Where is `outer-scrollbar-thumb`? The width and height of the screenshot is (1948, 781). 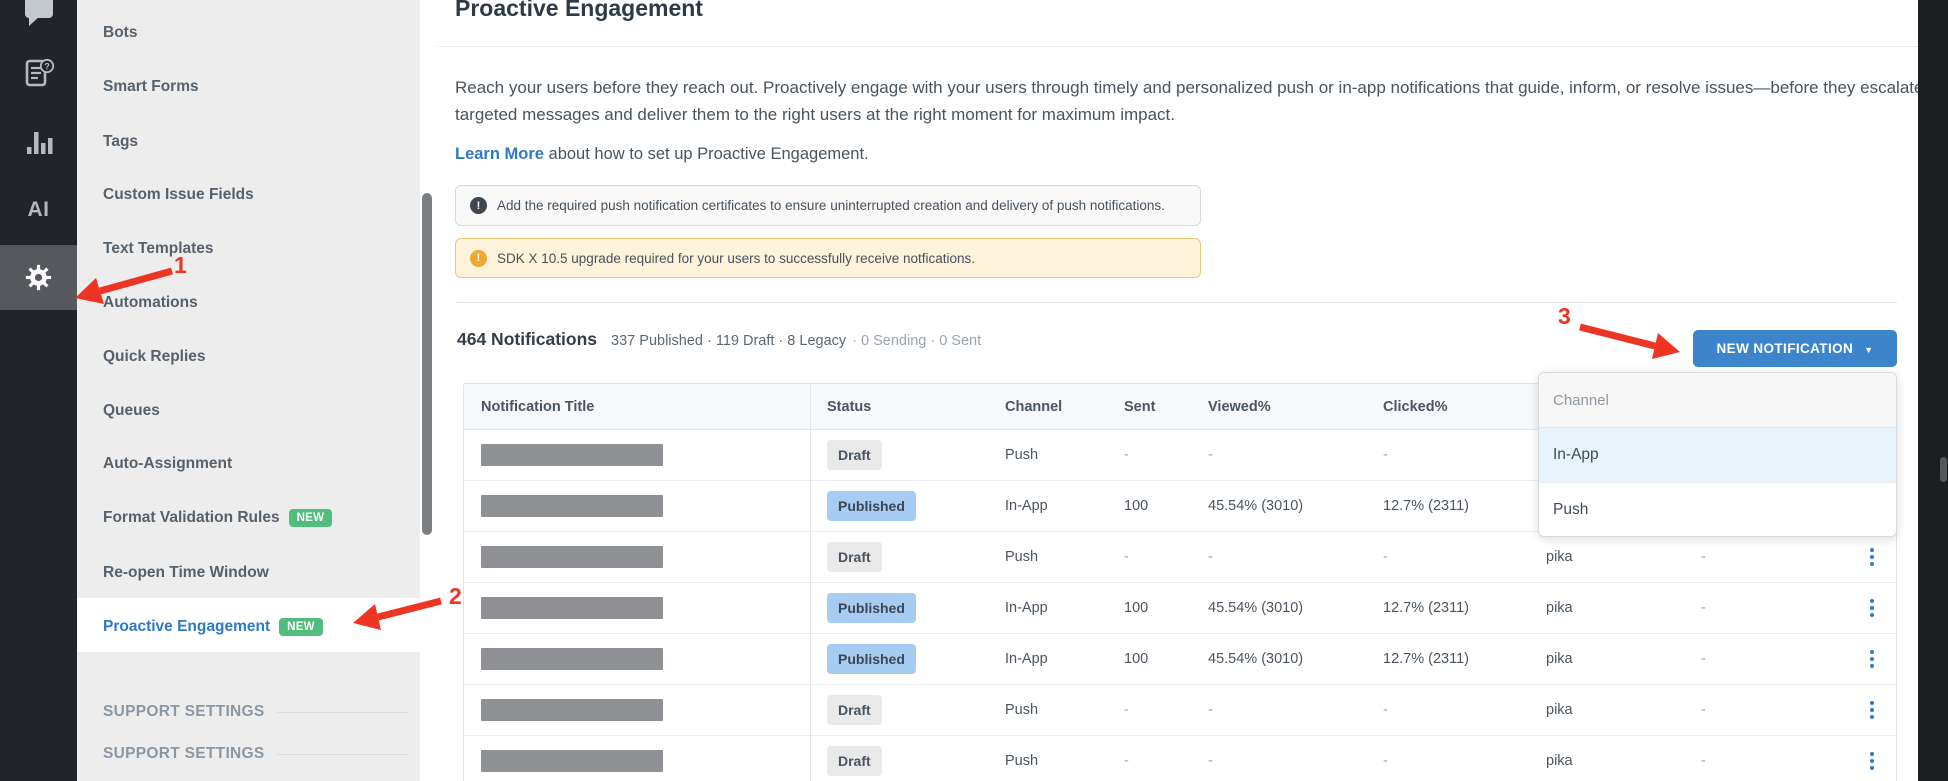 outer-scrollbar-thumb is located at coordinates (1943, 469).